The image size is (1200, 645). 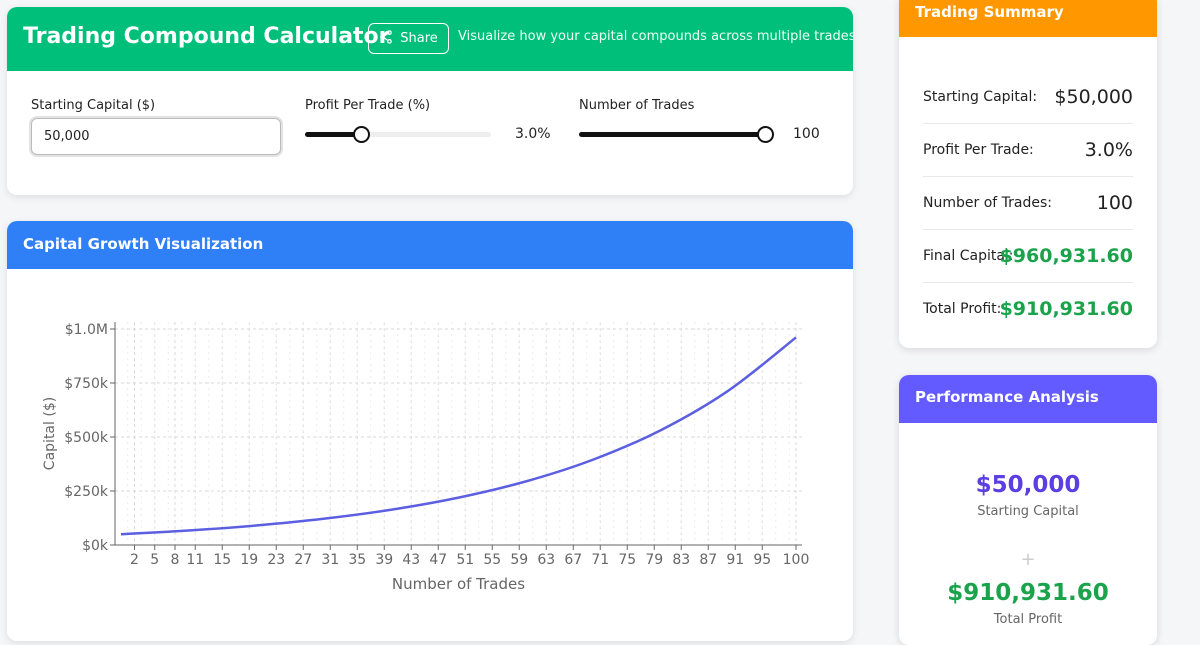 I want to click on number-of-trades-value: 100, so click(x=806, y=134).